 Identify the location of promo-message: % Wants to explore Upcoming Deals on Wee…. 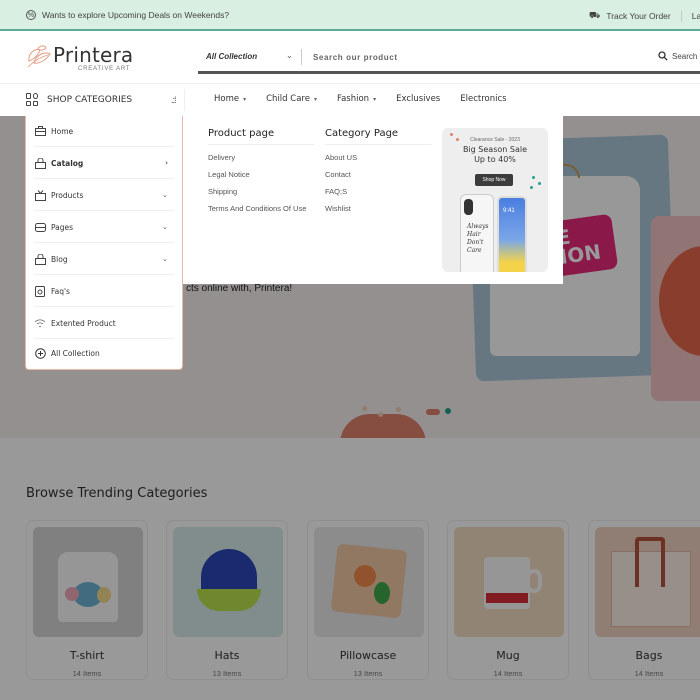
(127, 15).